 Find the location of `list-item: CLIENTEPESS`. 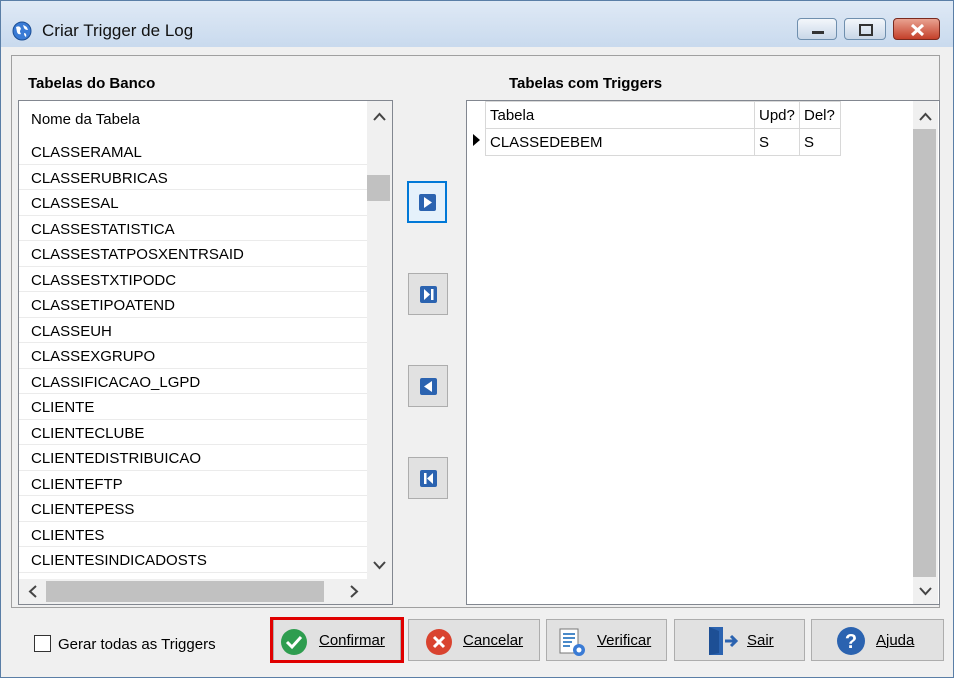

list-item: CLIENTEPESS is located at coordinates (193, 509).